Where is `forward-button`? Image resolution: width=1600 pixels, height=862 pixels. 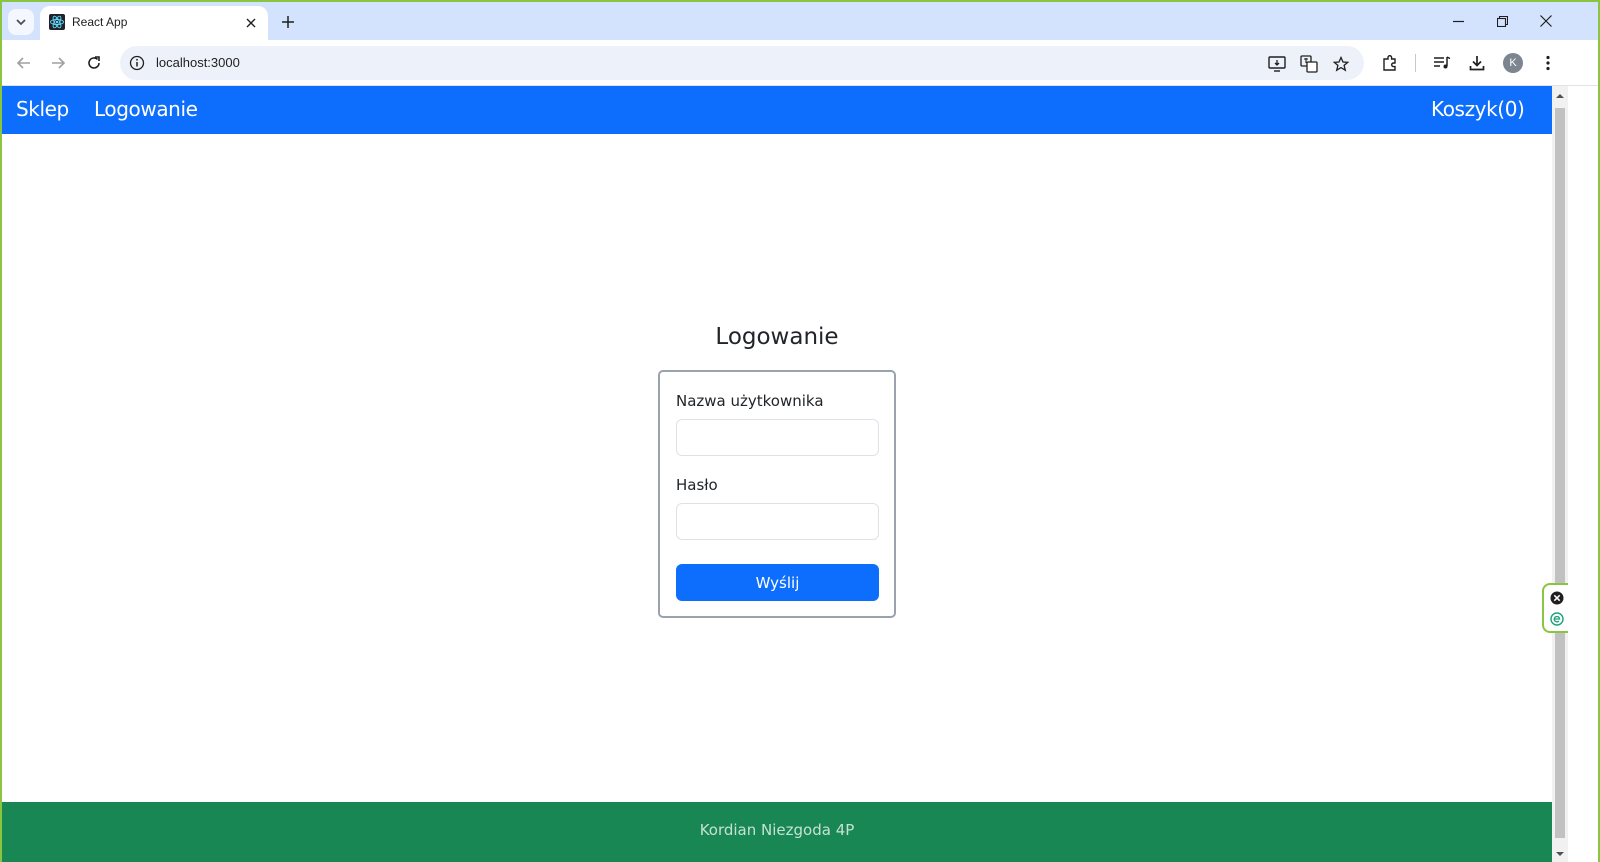 forward-button is located at coordinates (58, 63).